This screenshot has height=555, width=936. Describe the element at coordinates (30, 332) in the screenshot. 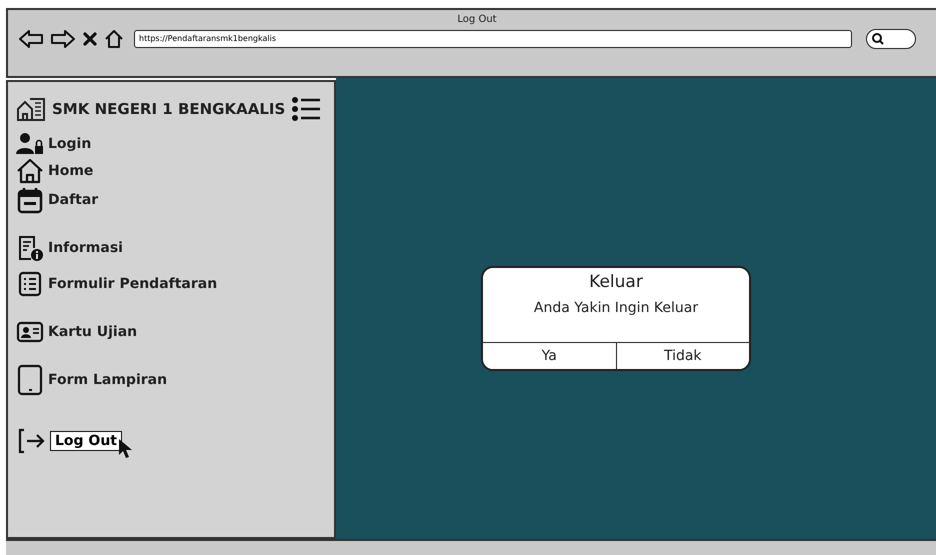

I see `id-card-icon` at that location.